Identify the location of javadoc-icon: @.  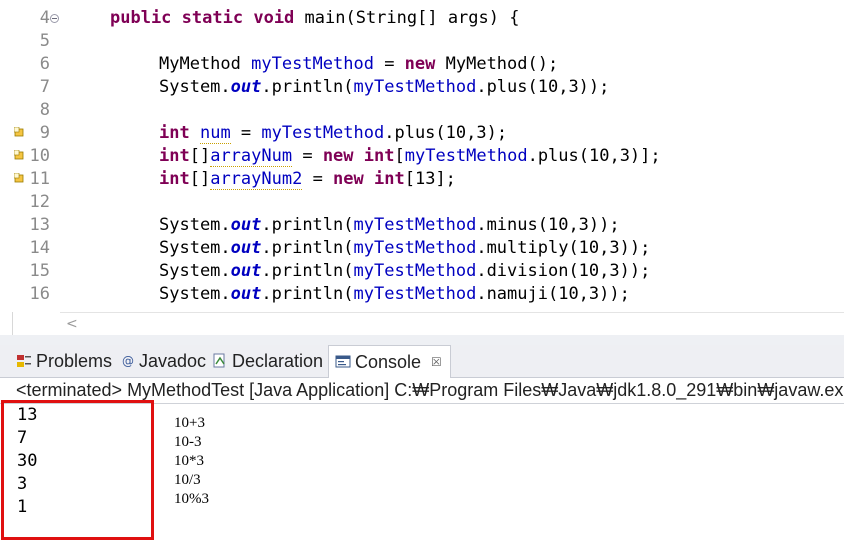
(128, 361).